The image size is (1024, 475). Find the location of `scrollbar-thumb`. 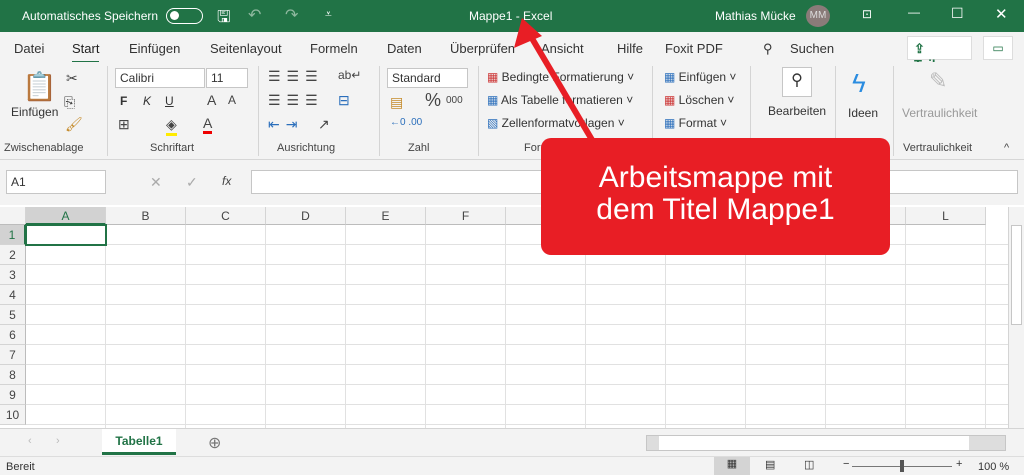

scrollbar-thumb is located at coordinates (814, 443).